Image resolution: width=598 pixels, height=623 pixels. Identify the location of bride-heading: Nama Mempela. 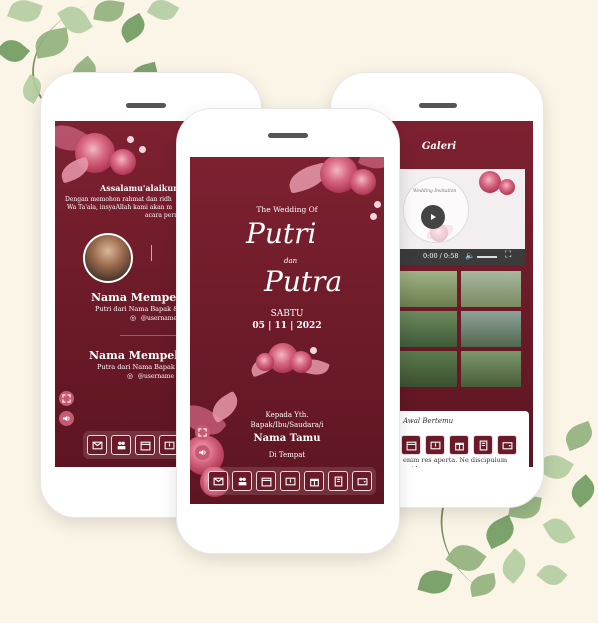
(139, 297).